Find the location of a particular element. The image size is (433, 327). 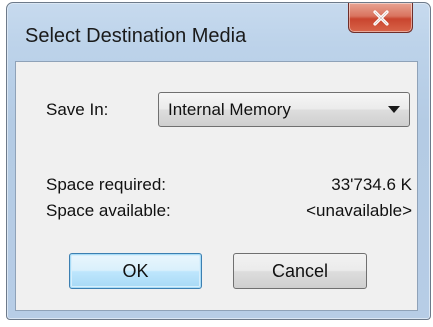

save-in-dropdown: Internal Memory is located at coordinates (284, 109).